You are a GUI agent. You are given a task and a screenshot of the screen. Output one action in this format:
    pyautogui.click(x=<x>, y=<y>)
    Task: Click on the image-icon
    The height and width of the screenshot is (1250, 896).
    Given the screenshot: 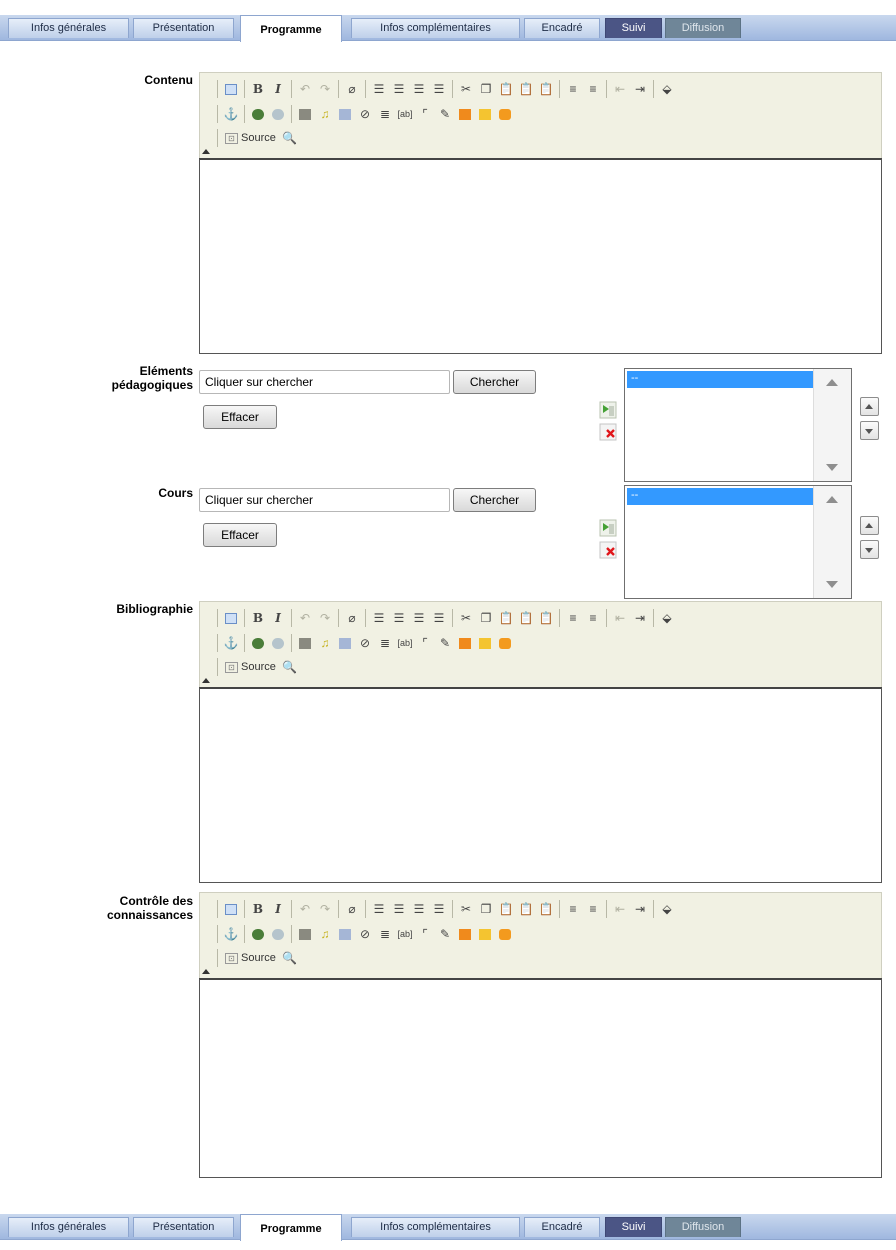 What is the action you would take?
    pyautogui.click(x=305, y=114)
    